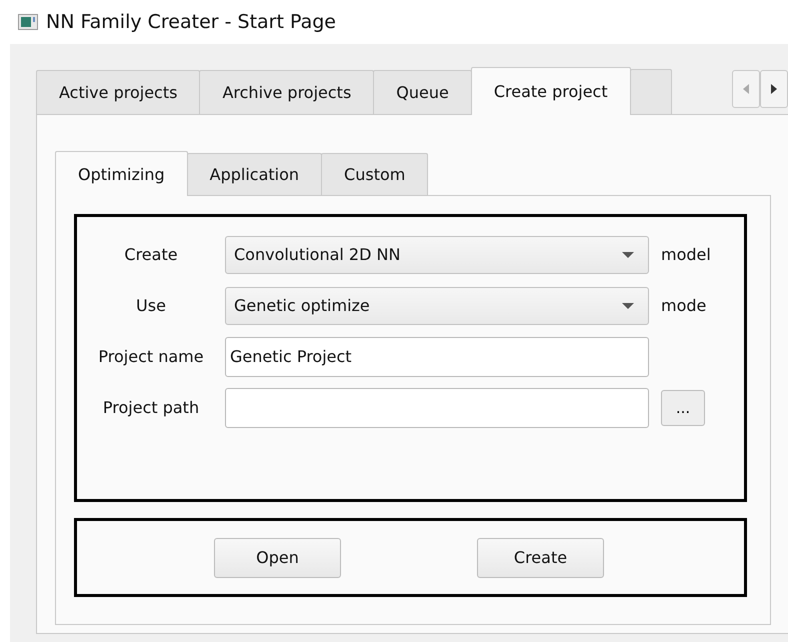  I want to click on tab: Queue, so click(422, 92).